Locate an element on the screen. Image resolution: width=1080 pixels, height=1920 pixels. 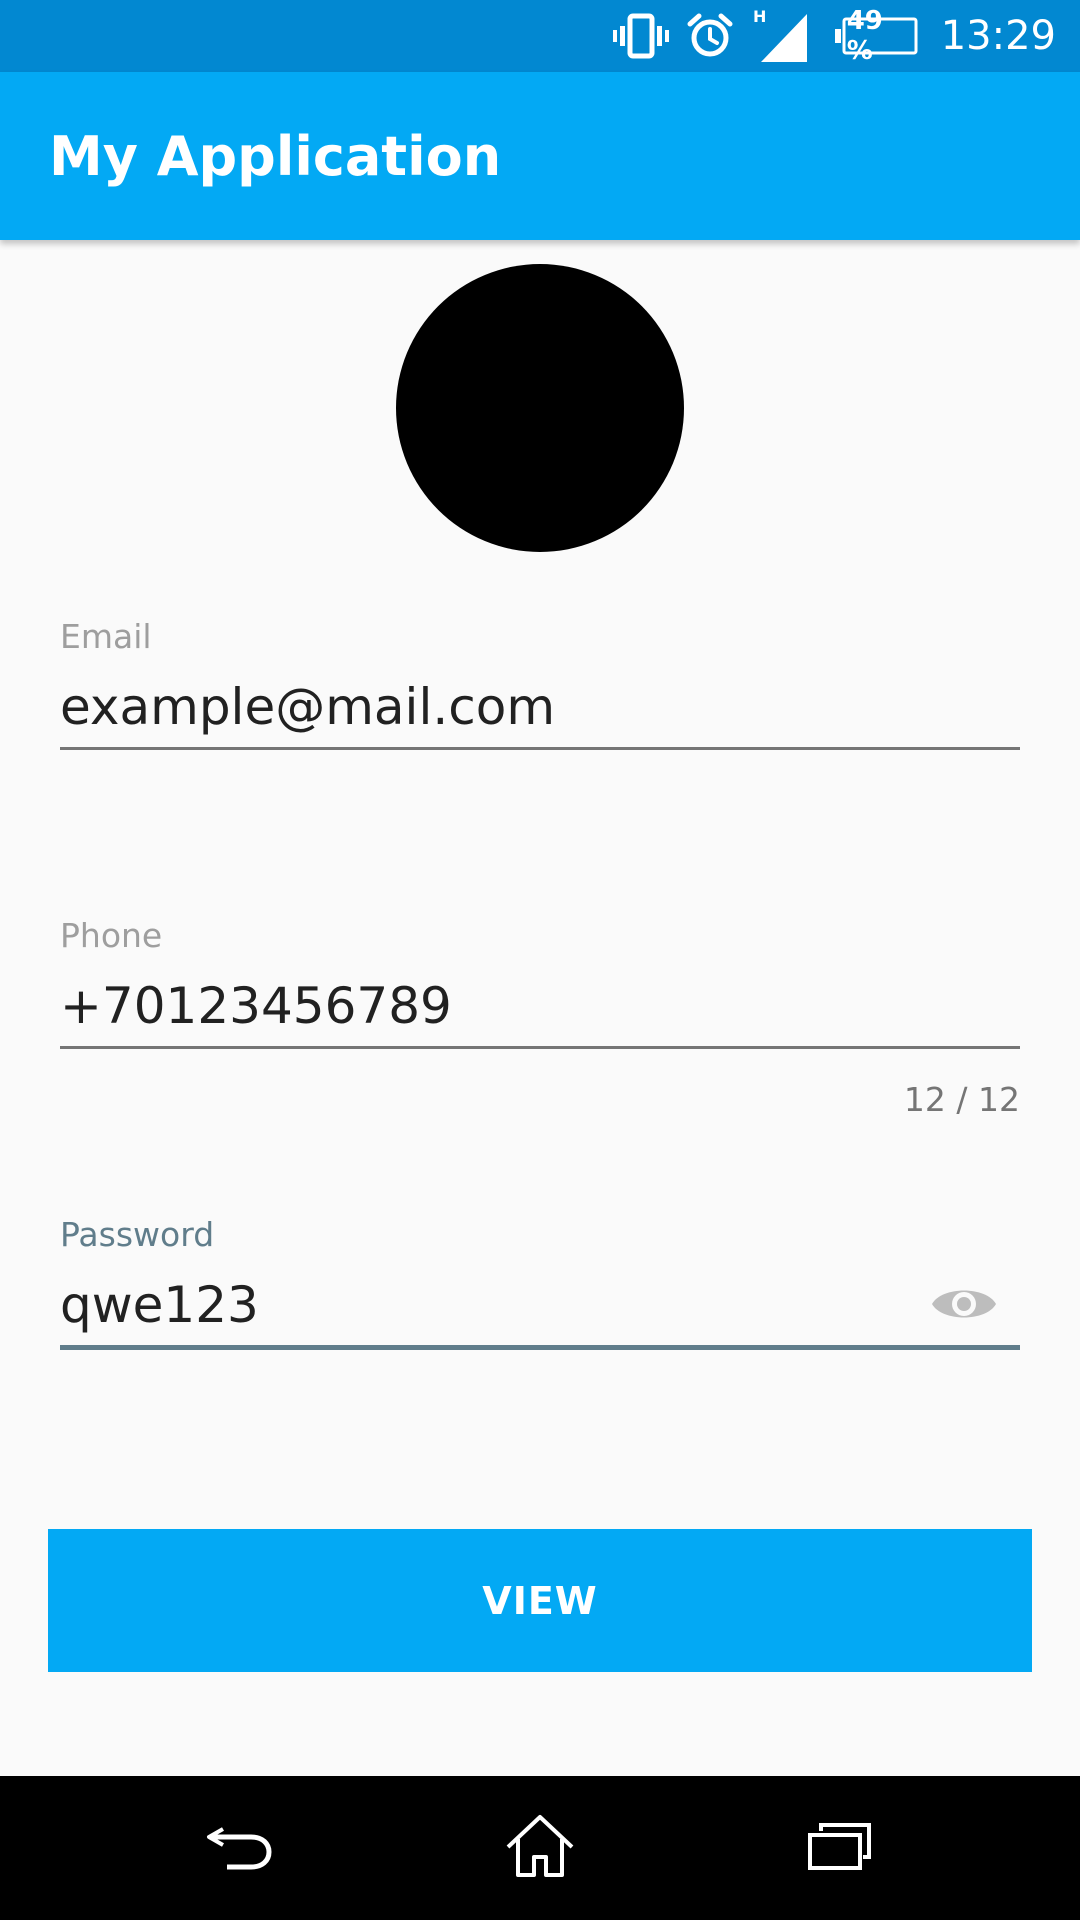
email-label: Email is located at coordinates (106, 636).